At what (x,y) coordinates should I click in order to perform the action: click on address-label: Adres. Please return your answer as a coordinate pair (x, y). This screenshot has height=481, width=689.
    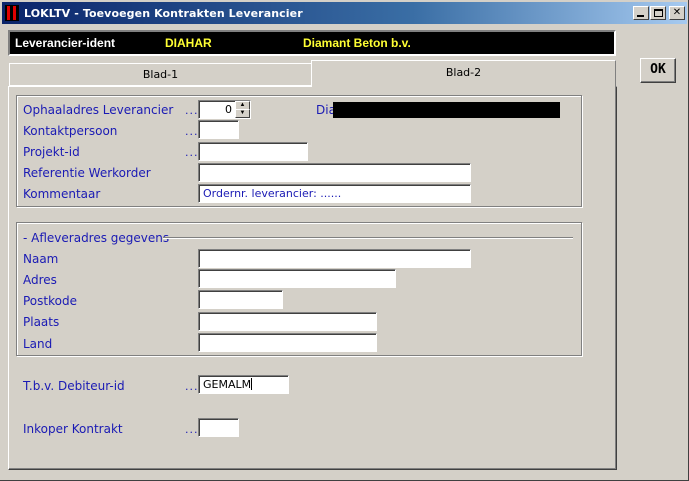
    Looking at the image, I should click on (40, 280).